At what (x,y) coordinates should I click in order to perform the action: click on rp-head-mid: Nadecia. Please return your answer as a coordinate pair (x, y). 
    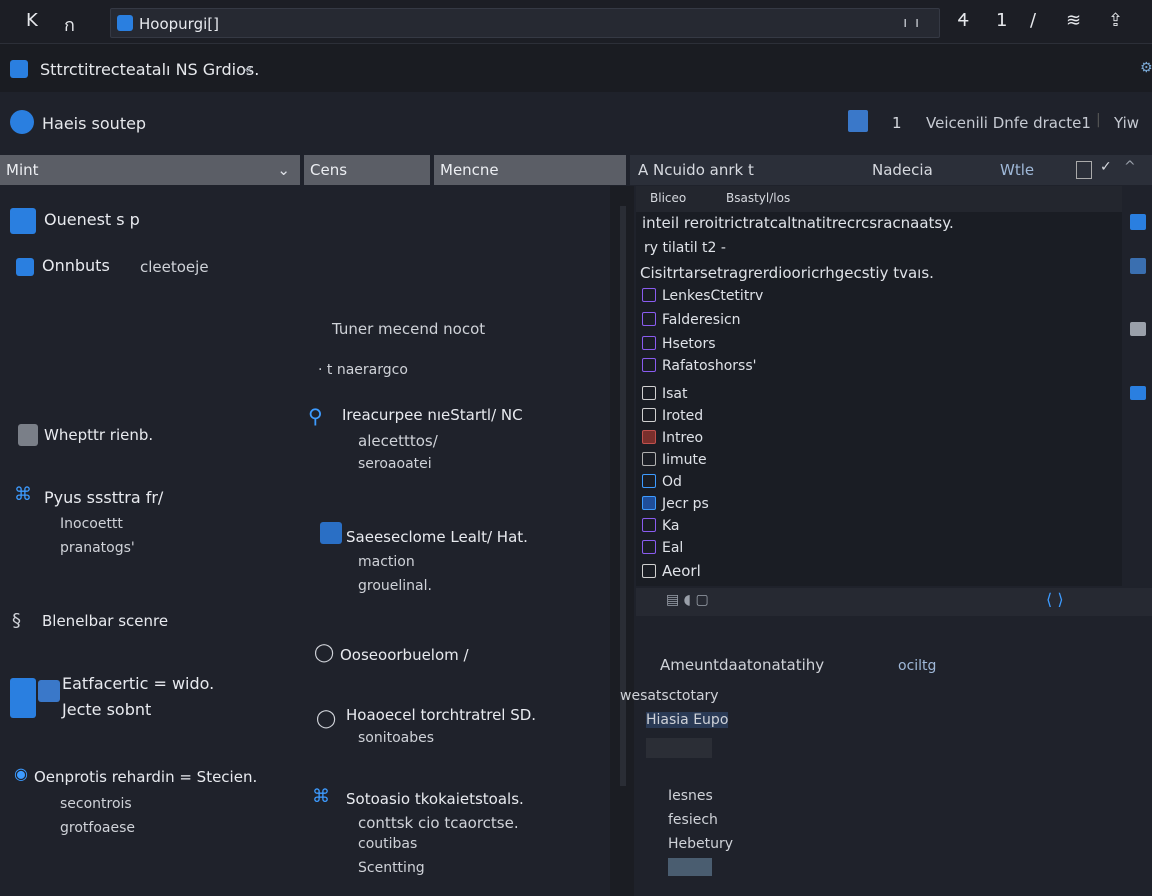
    Looking at the image, I should click on (902, 170).